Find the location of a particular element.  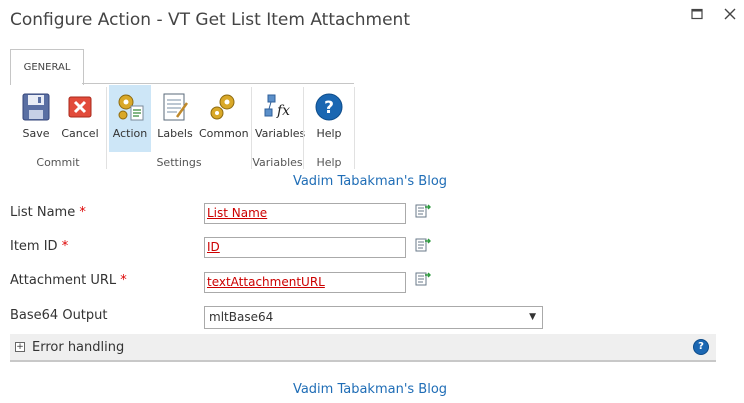

question-icon: ? is located at coordinates (329, 107).